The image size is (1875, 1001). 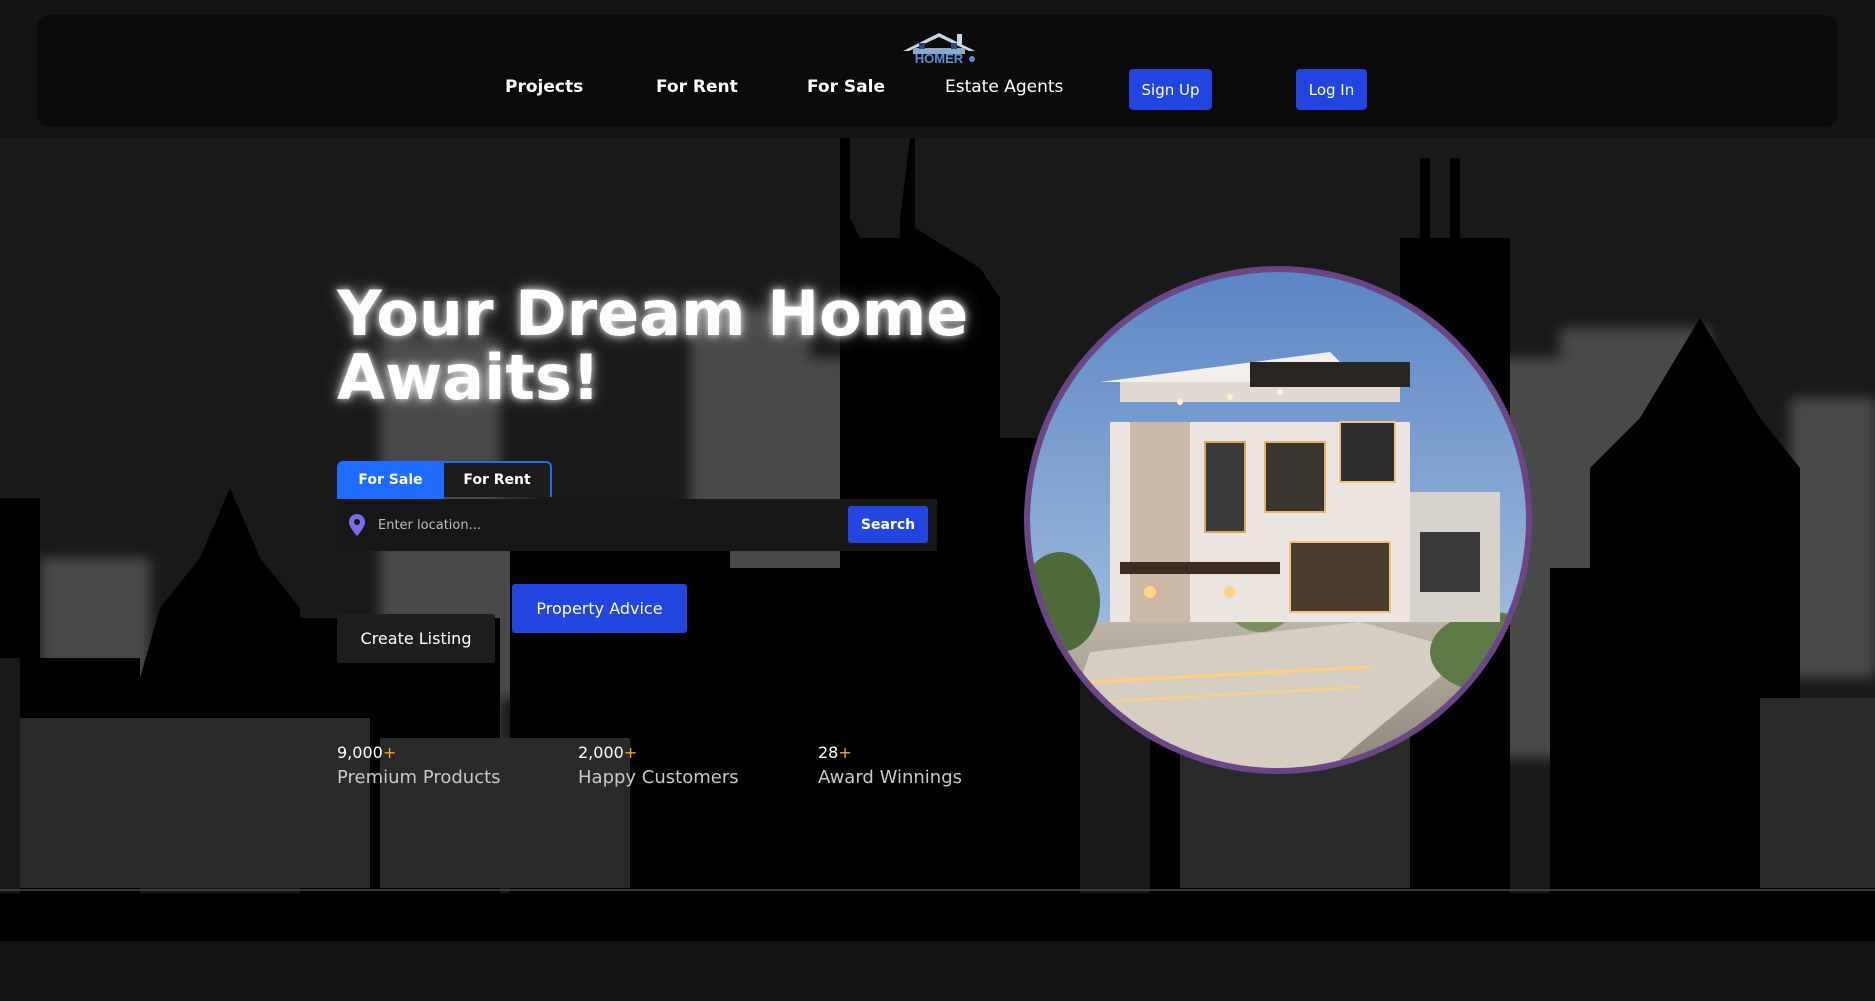 What do you see at coordinates (608, 752) in the screenshot?
I see `stat-number: 2,000+` at bounding box center [608, 752].